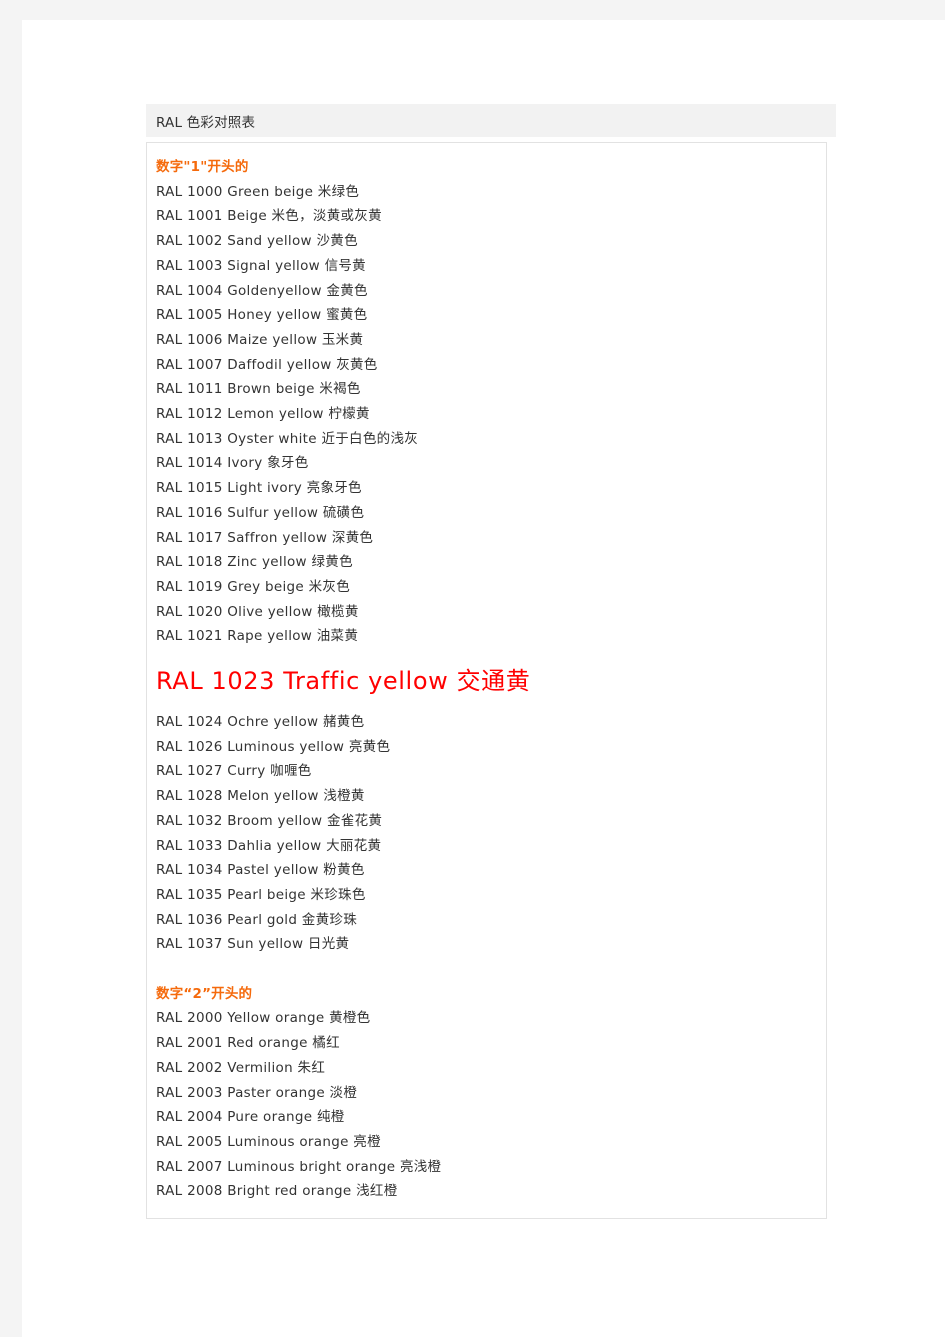 This screenshot has width=945, height=1337. What do you see at coordinates (204, 993) in the screenshot?
I see `section-heading: 数字“2”开头的` at bounding box center [204, 993].